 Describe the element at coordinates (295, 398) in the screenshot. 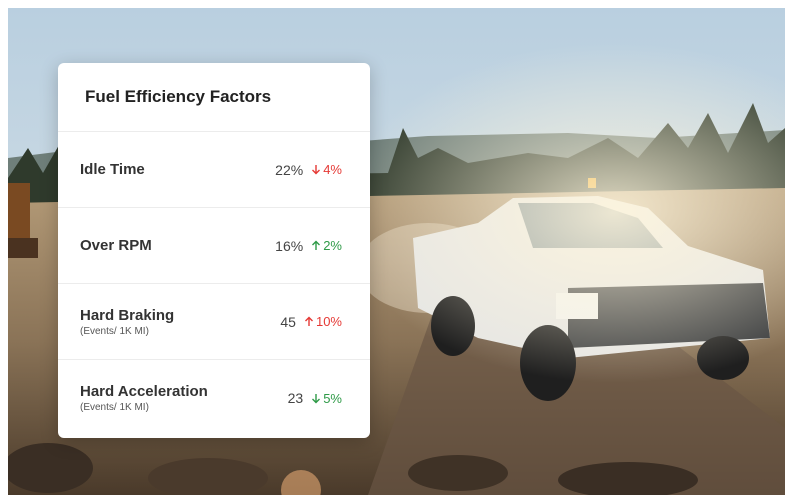

I see `factor-value: 23` at that location.